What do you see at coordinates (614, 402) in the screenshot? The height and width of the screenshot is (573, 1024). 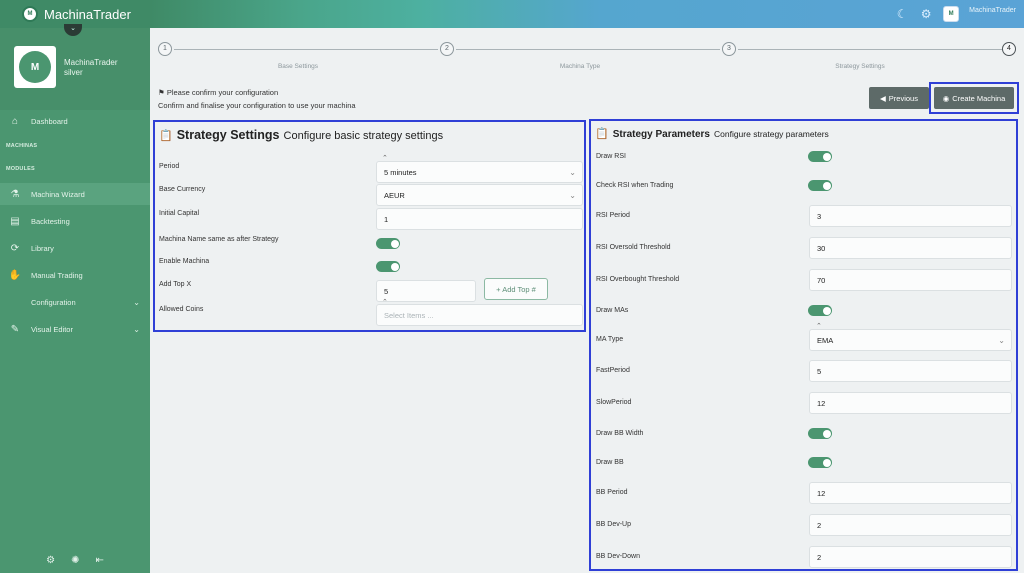 I see `slow-period-label: SlowPeriod` at bounding box center [614, 402].